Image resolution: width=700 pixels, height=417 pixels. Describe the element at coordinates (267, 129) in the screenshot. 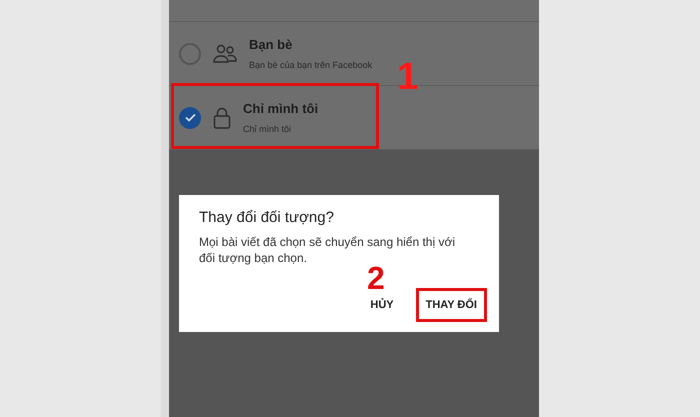

I see `option-subtitle: Chỉ mình tôi` at that location.